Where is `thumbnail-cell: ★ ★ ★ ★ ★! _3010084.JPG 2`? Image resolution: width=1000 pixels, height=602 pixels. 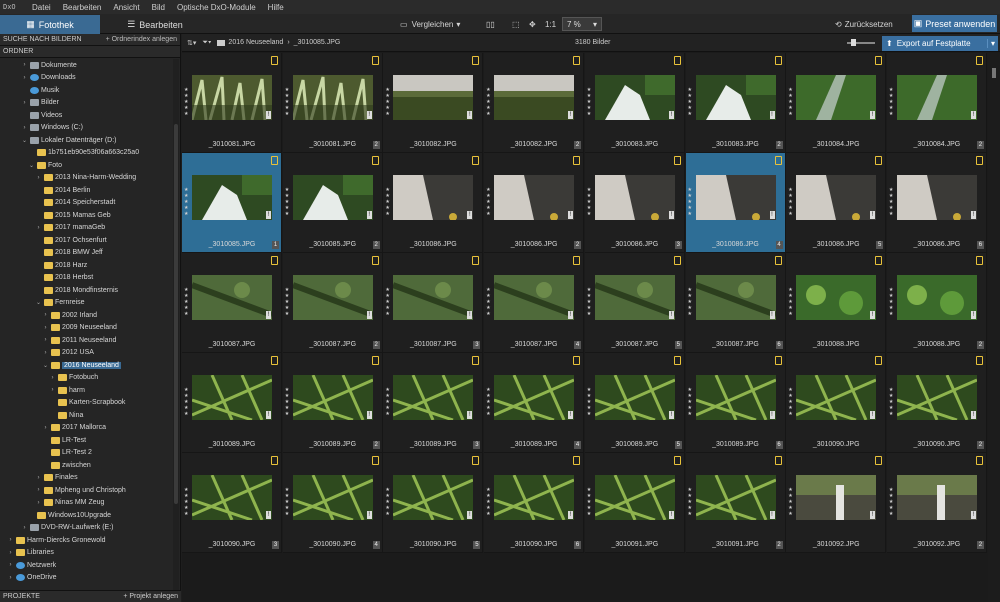
thumbnail-cell: ★ ★ ★ ★ ★! _3010084.JPG 2 is located at coordinates (936, 103).